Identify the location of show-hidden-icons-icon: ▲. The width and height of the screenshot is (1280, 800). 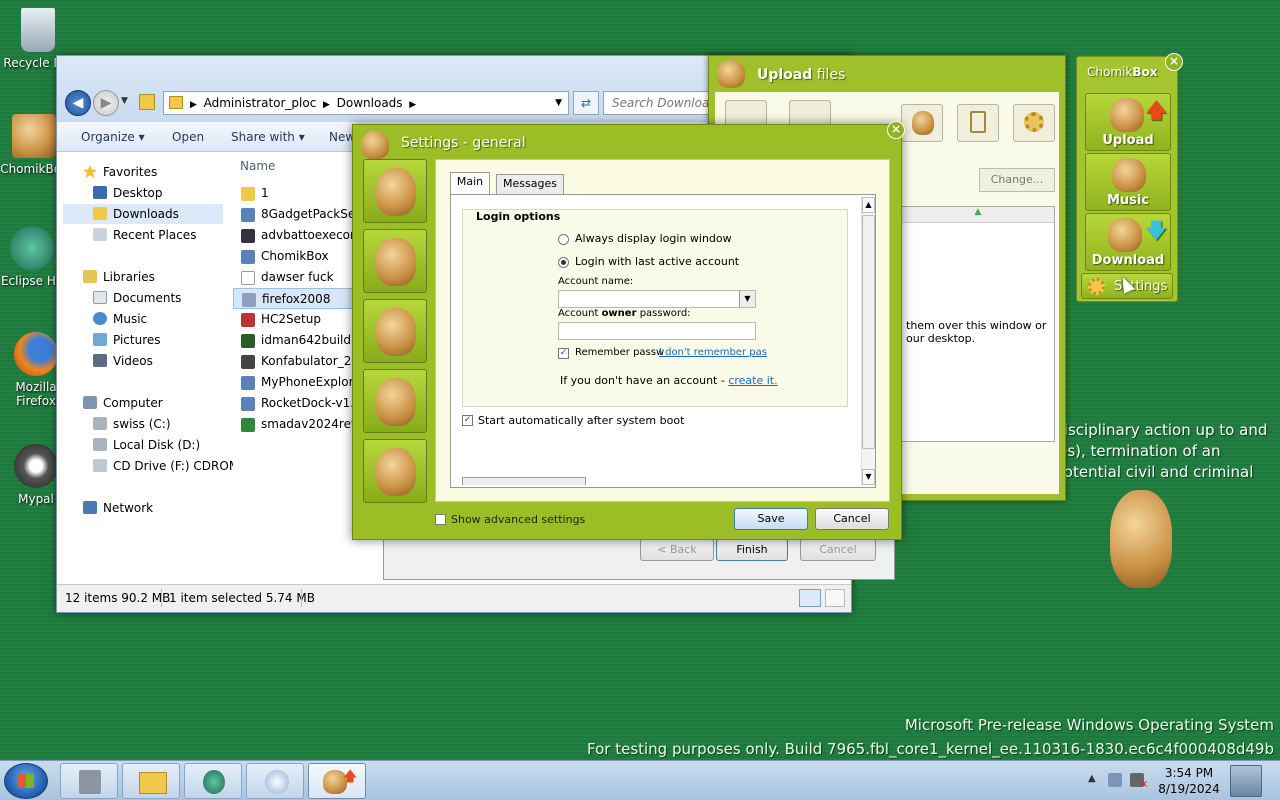
(1092, 778).